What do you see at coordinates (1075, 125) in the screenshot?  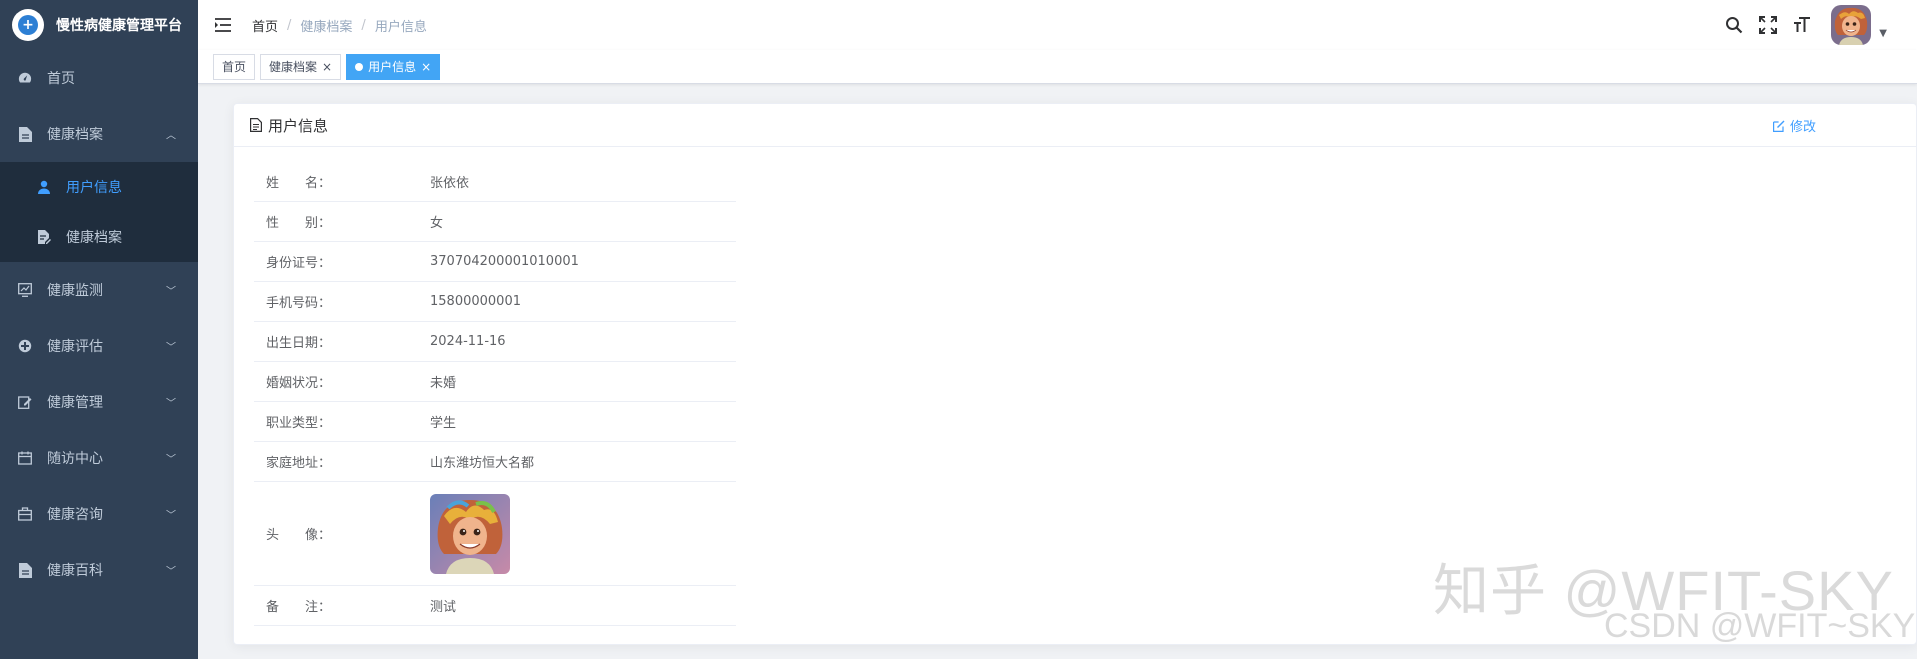 I see `card-header: 用户信息 修改` at bounding box center [1075, 125].